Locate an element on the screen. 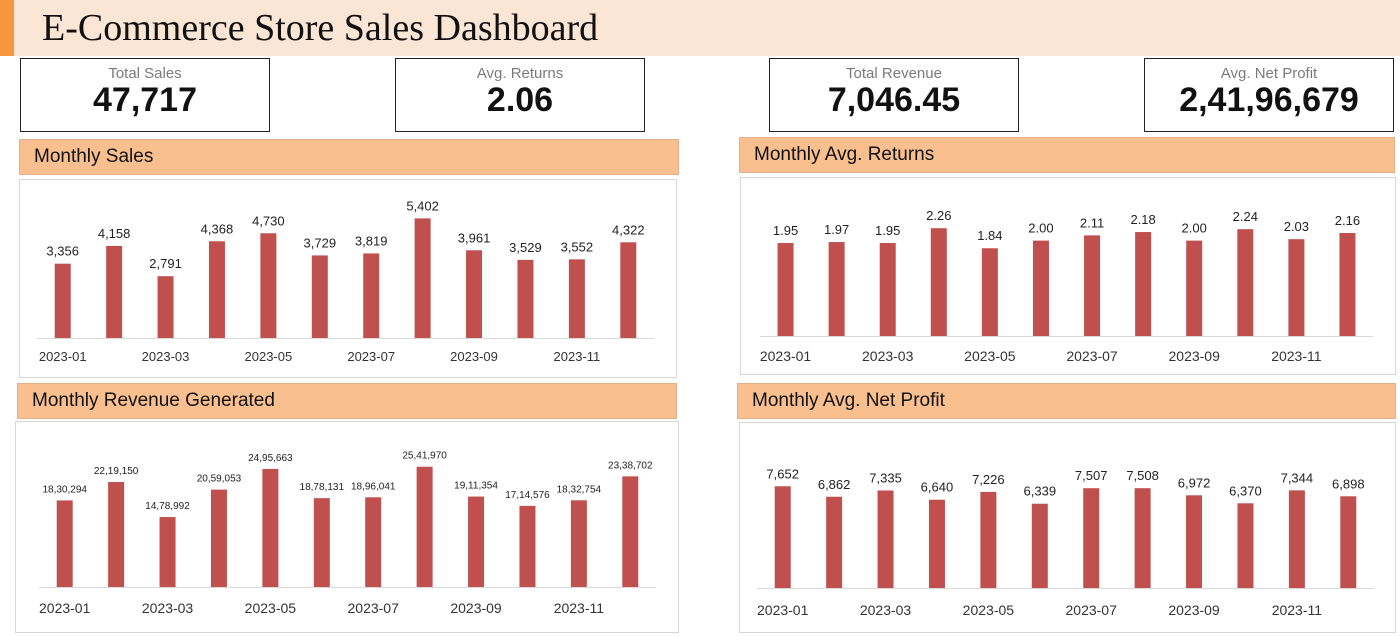  data-label: 3,819 is located at coordinates (371, 240).